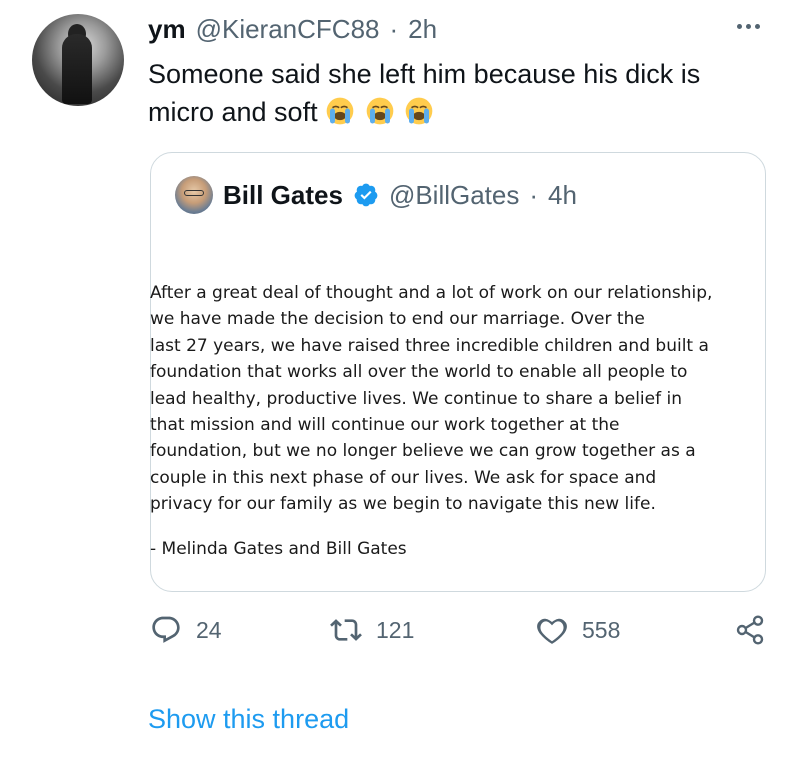 Image resolution: width=800 pixels, height=762 pixels. What do you see at coordinates (552, 631) in the screenshot?
I see `like-icon` at bounding box center [552, 631].